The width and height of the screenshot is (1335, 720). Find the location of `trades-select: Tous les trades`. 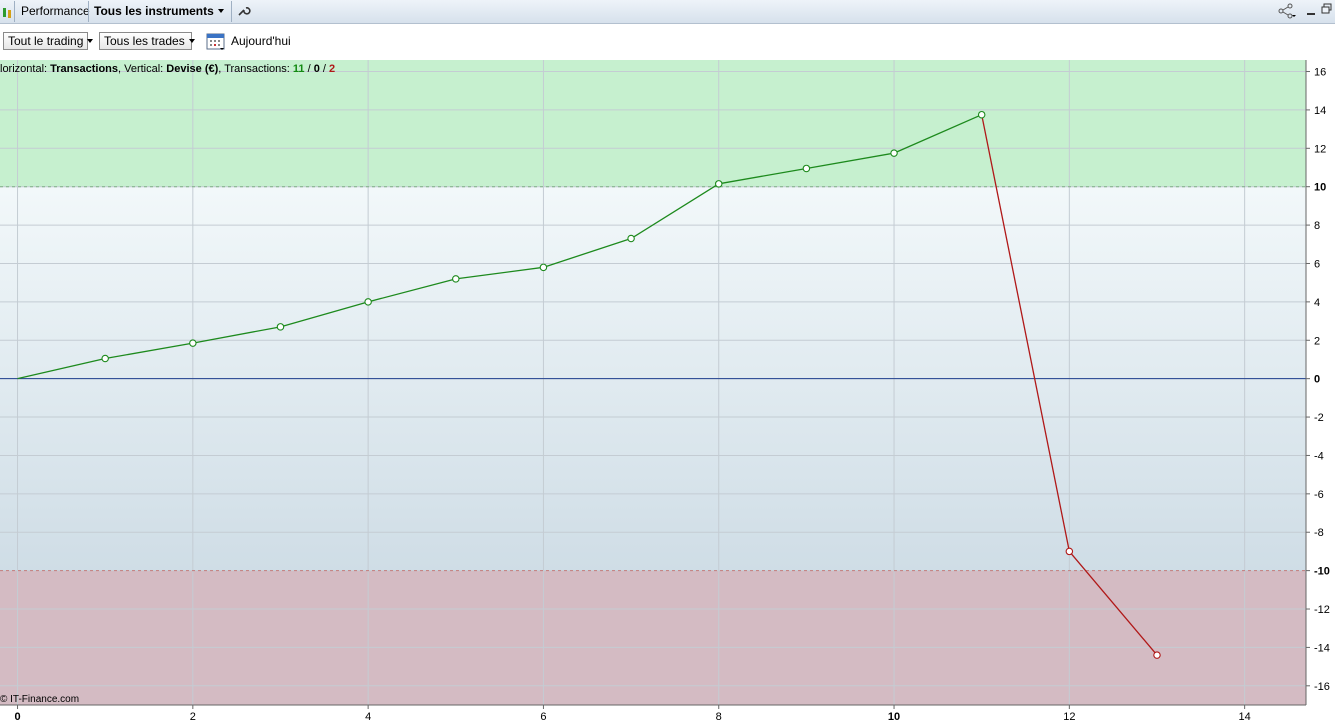

trades-select: Tous les trades is located at coordinates (147, 41).